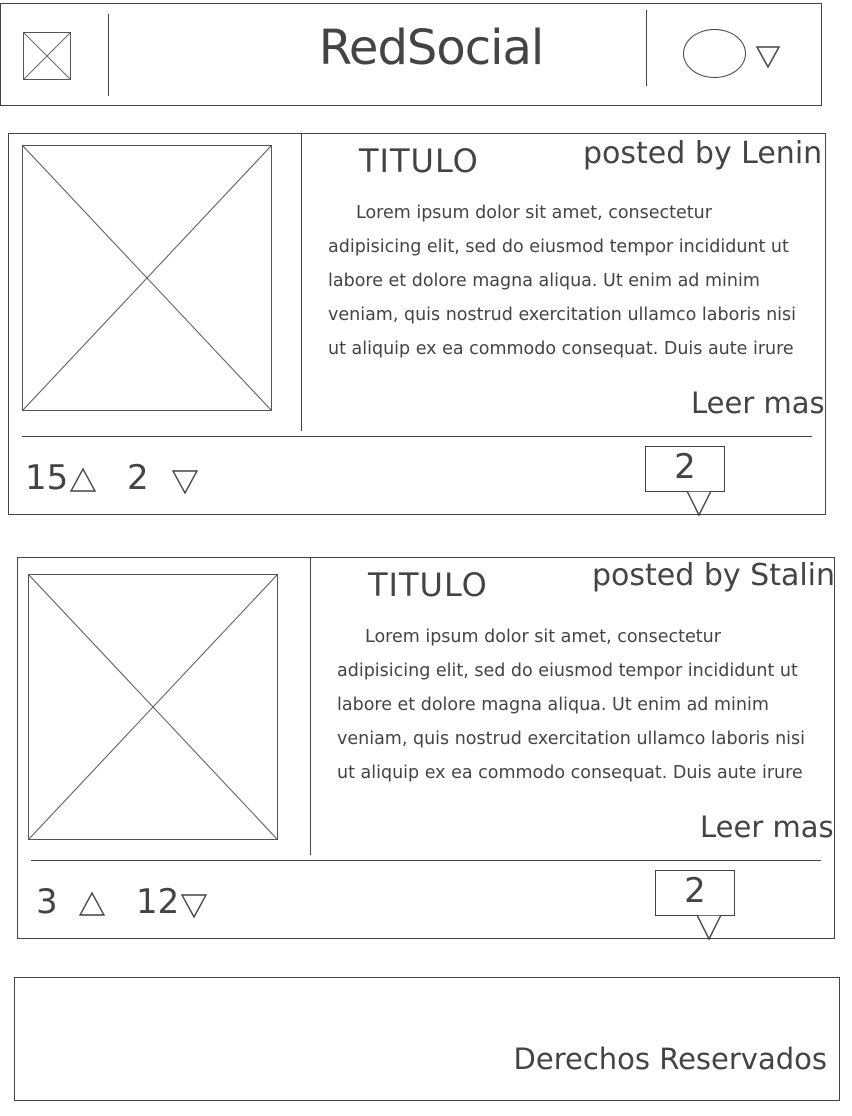  Describe the element at coordinates (714, 53) in the screenshot. I see `user-avatar-icon` at that location.